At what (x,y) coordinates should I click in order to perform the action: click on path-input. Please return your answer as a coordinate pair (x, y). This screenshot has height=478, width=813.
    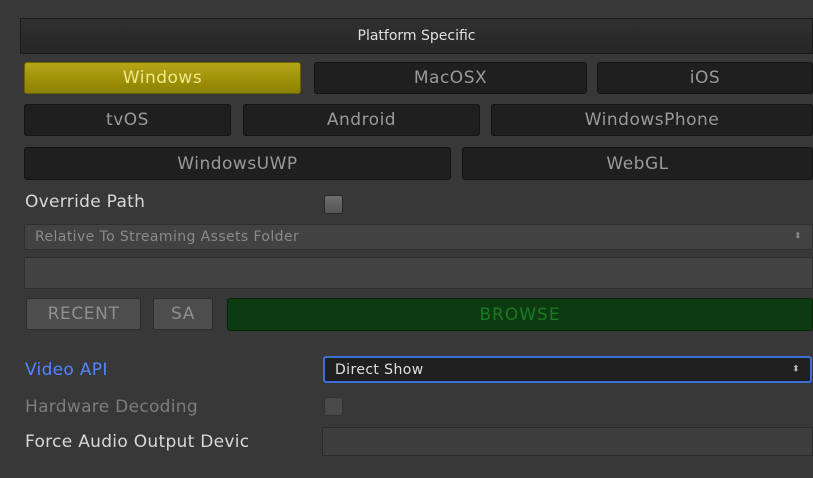
    Looking at the image, I should click on (418, 273).